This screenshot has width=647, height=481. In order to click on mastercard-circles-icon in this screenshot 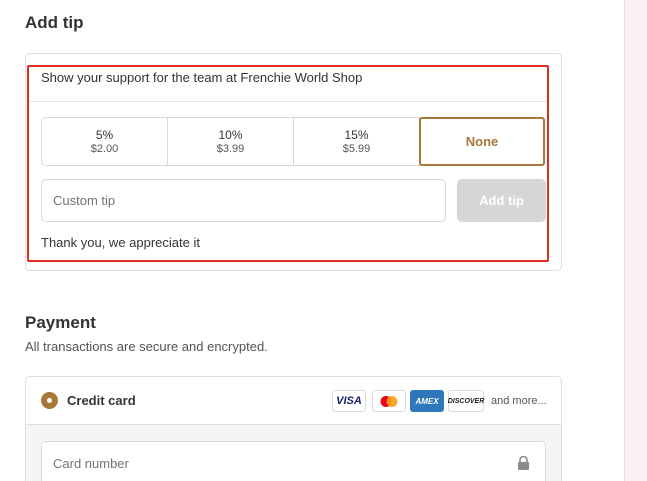, I will do `click(389, 401)`.